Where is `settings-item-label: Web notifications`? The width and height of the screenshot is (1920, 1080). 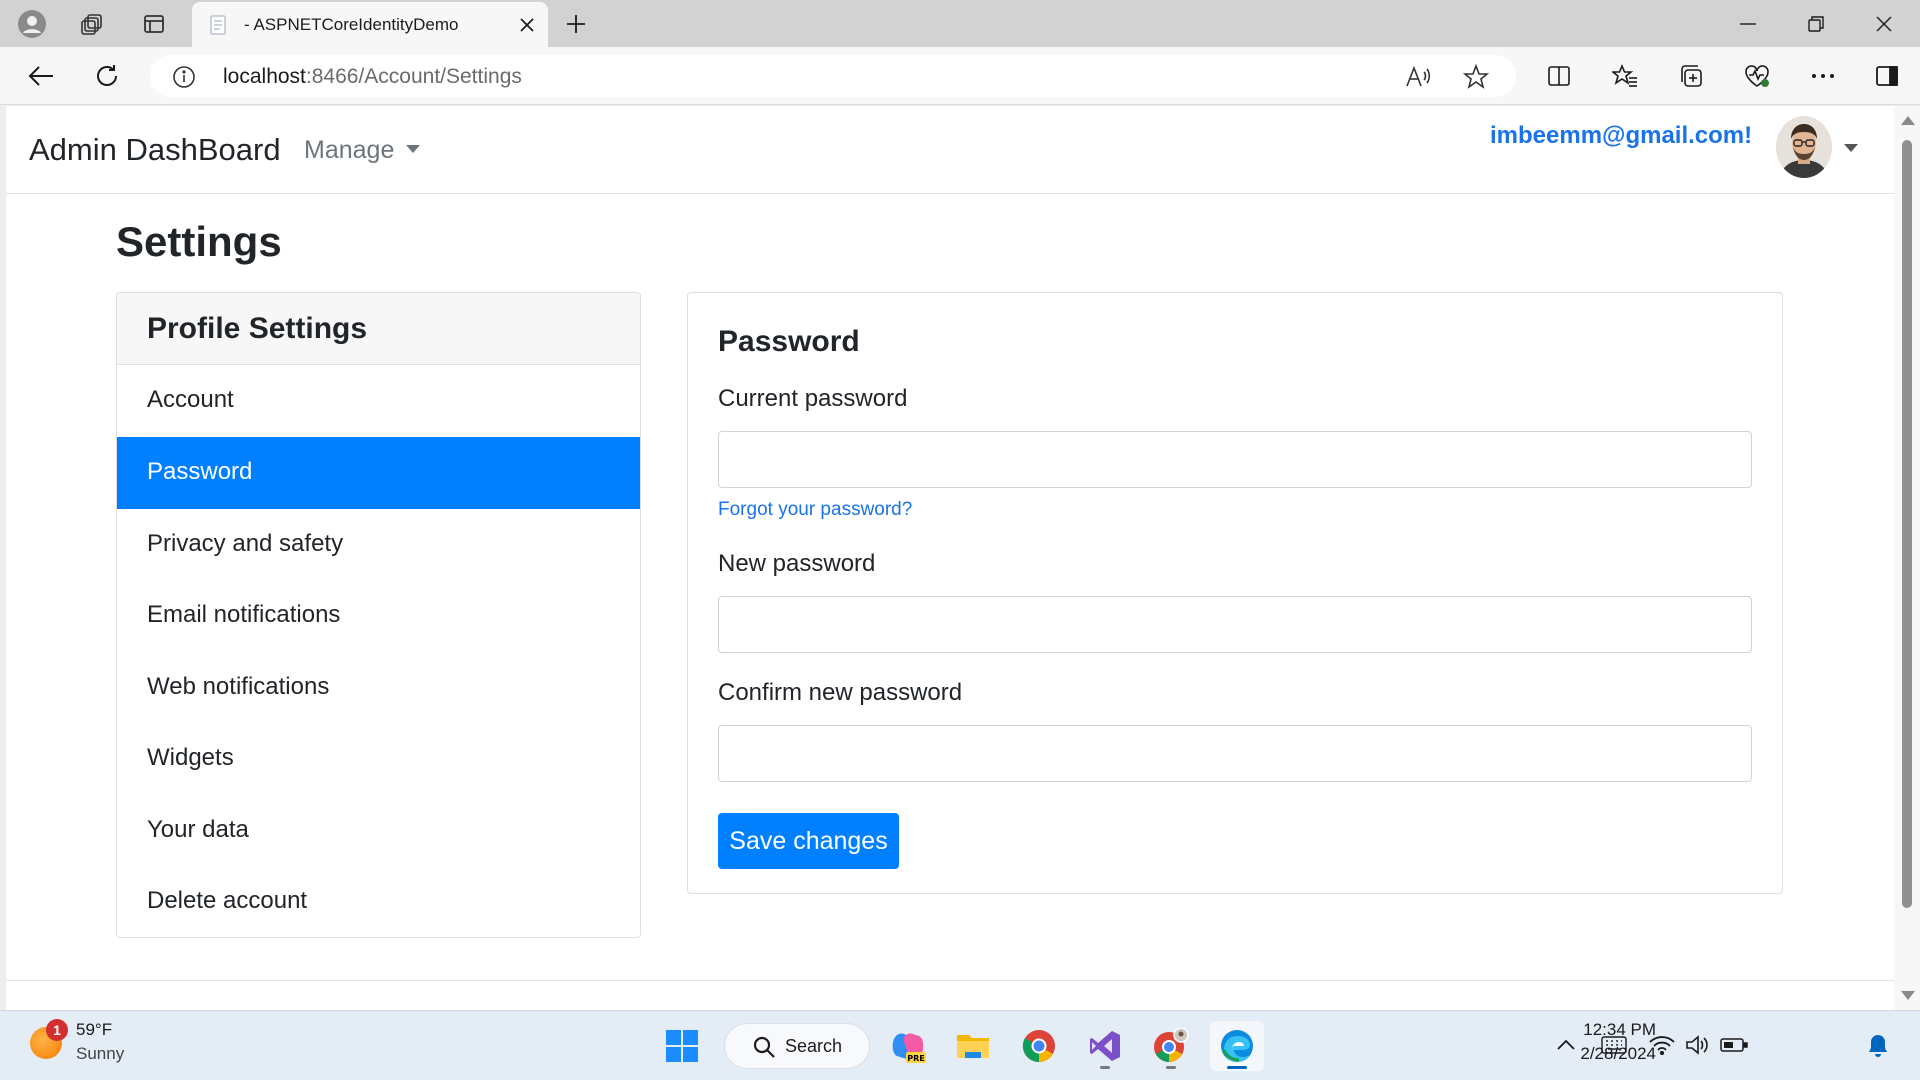
settings-item-label: Web notifications is located at coordinates (238, 686).